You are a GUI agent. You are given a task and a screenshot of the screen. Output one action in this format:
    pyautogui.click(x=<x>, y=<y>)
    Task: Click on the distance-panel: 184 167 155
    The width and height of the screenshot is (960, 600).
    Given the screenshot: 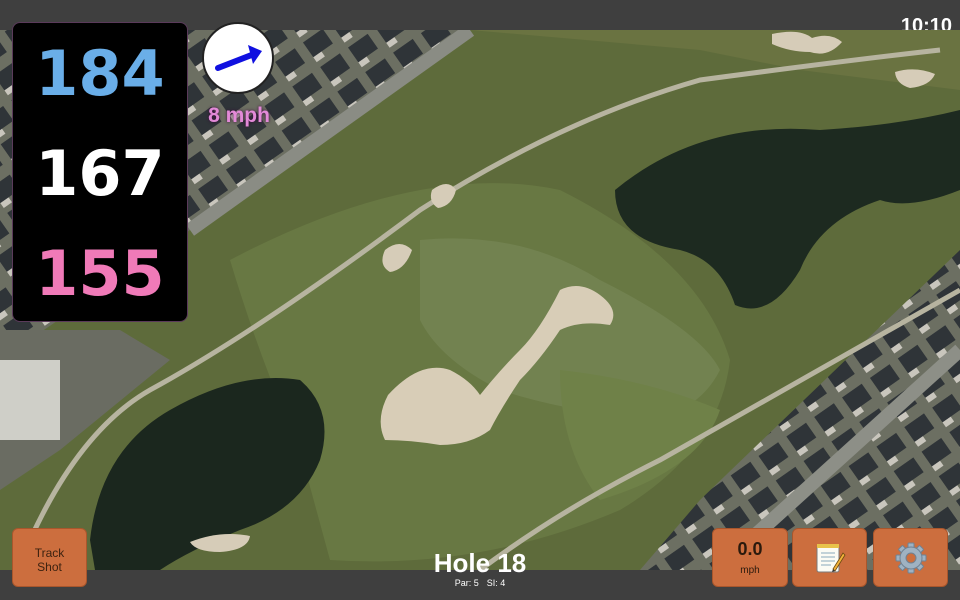 What is the action you would take?
    pyautogui.click(x=100, y=172)
    